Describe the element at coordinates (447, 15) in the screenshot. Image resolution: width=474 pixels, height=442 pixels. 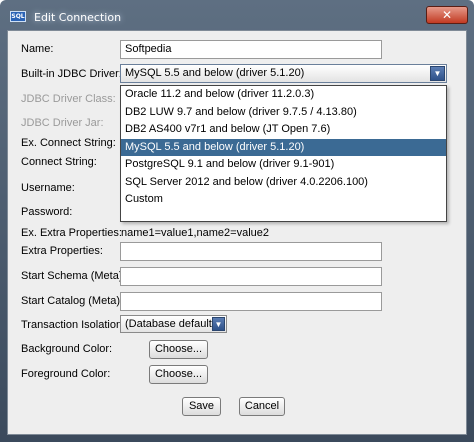
I see `close-button: ✕` at that location.